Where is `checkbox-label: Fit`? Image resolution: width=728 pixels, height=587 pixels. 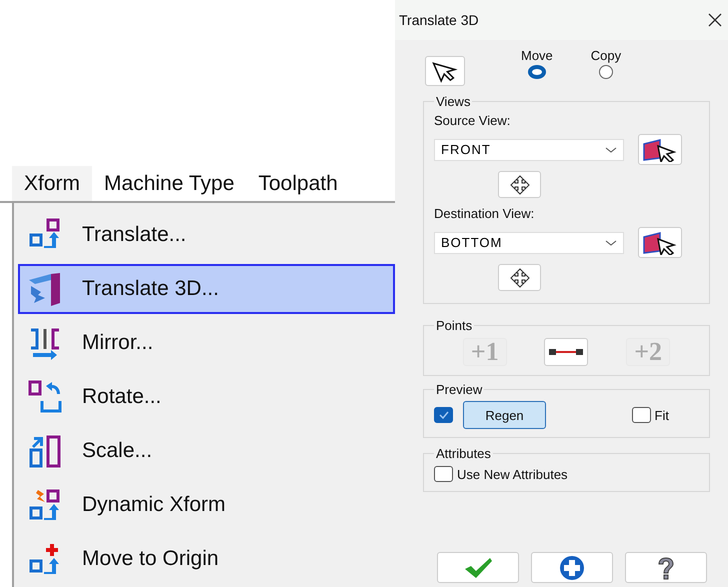
checkbox-label: Fit is located at coordinates (661, 415).